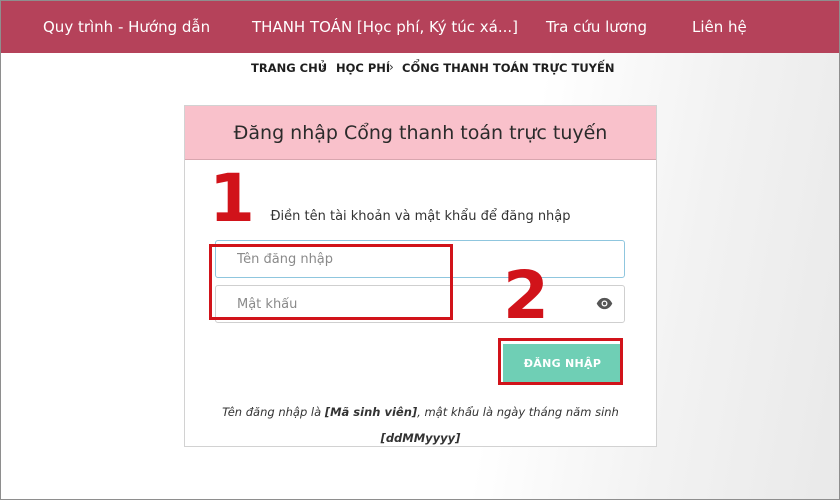 The height and width of the screenshot is (500, 840). What do you see at coordinates (526, 295) in the screenshot?
I see `annotation-step-2: 2` at bounding box center [526, 295].